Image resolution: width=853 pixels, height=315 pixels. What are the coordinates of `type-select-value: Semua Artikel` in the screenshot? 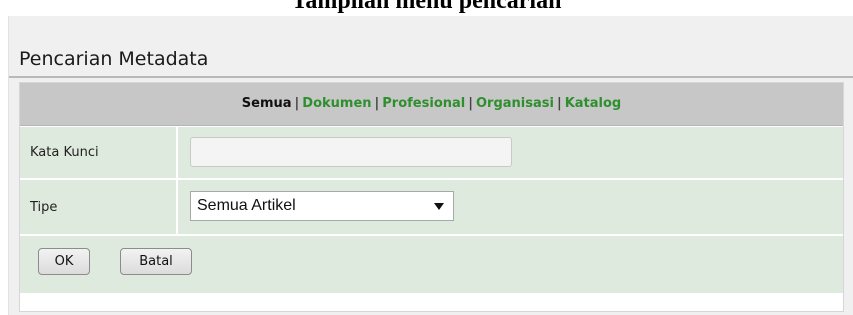 It's located at (246, 205).